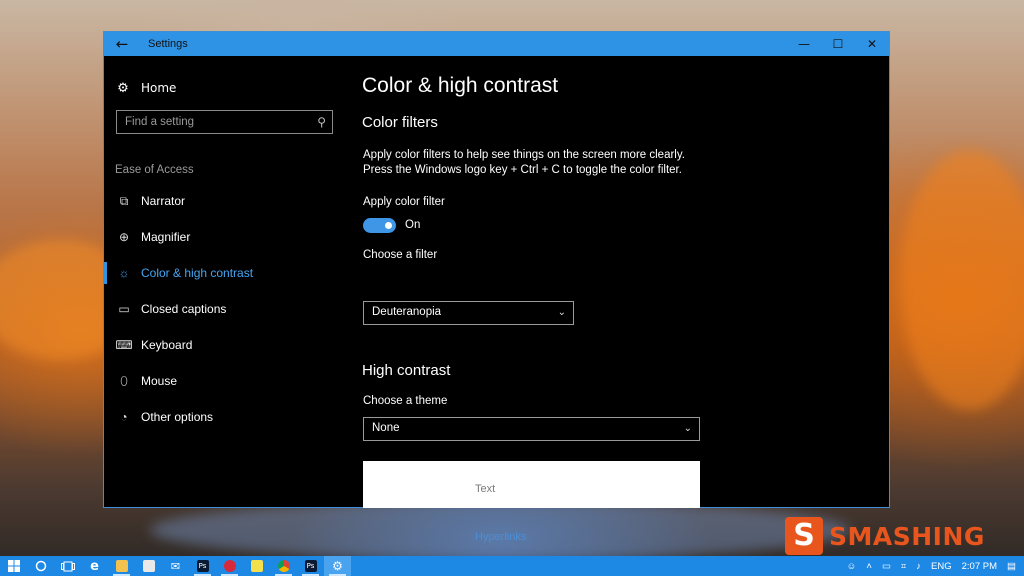 This screenshot has width=1024, height=576. Describe the element at coordinates (852, 566) in the screenshot. I see `people-icon: ☺` at that location.